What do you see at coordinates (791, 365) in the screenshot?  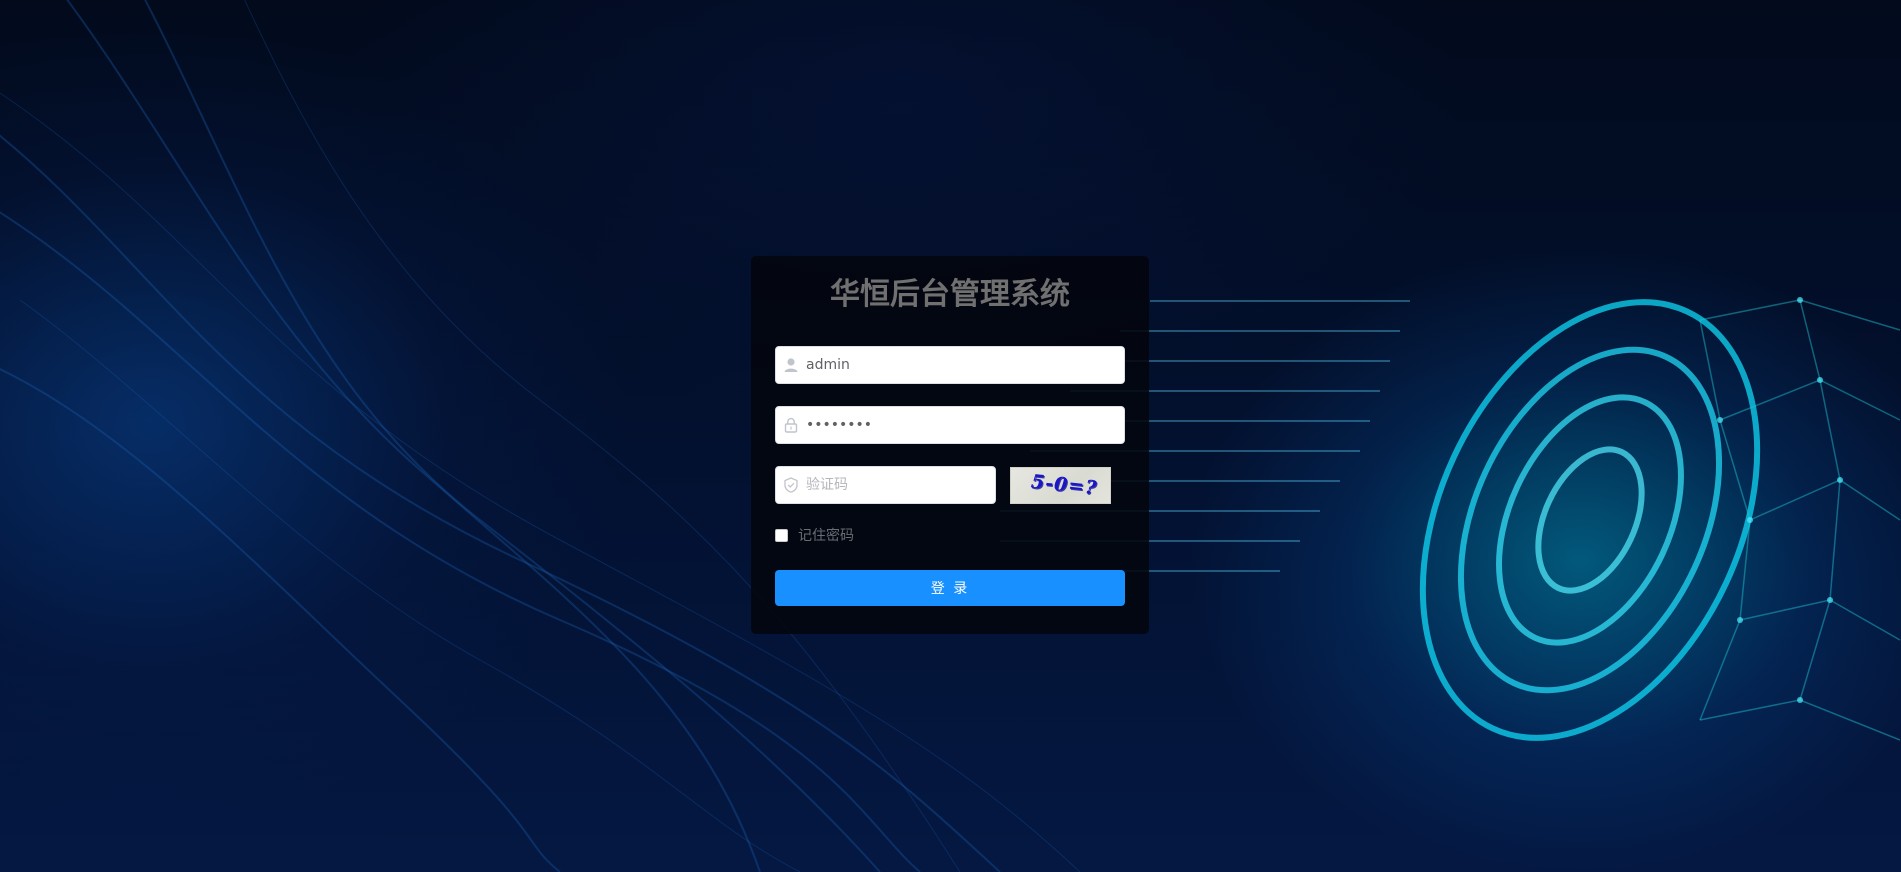 I see `user-icon` at bounding box center [791, 365].